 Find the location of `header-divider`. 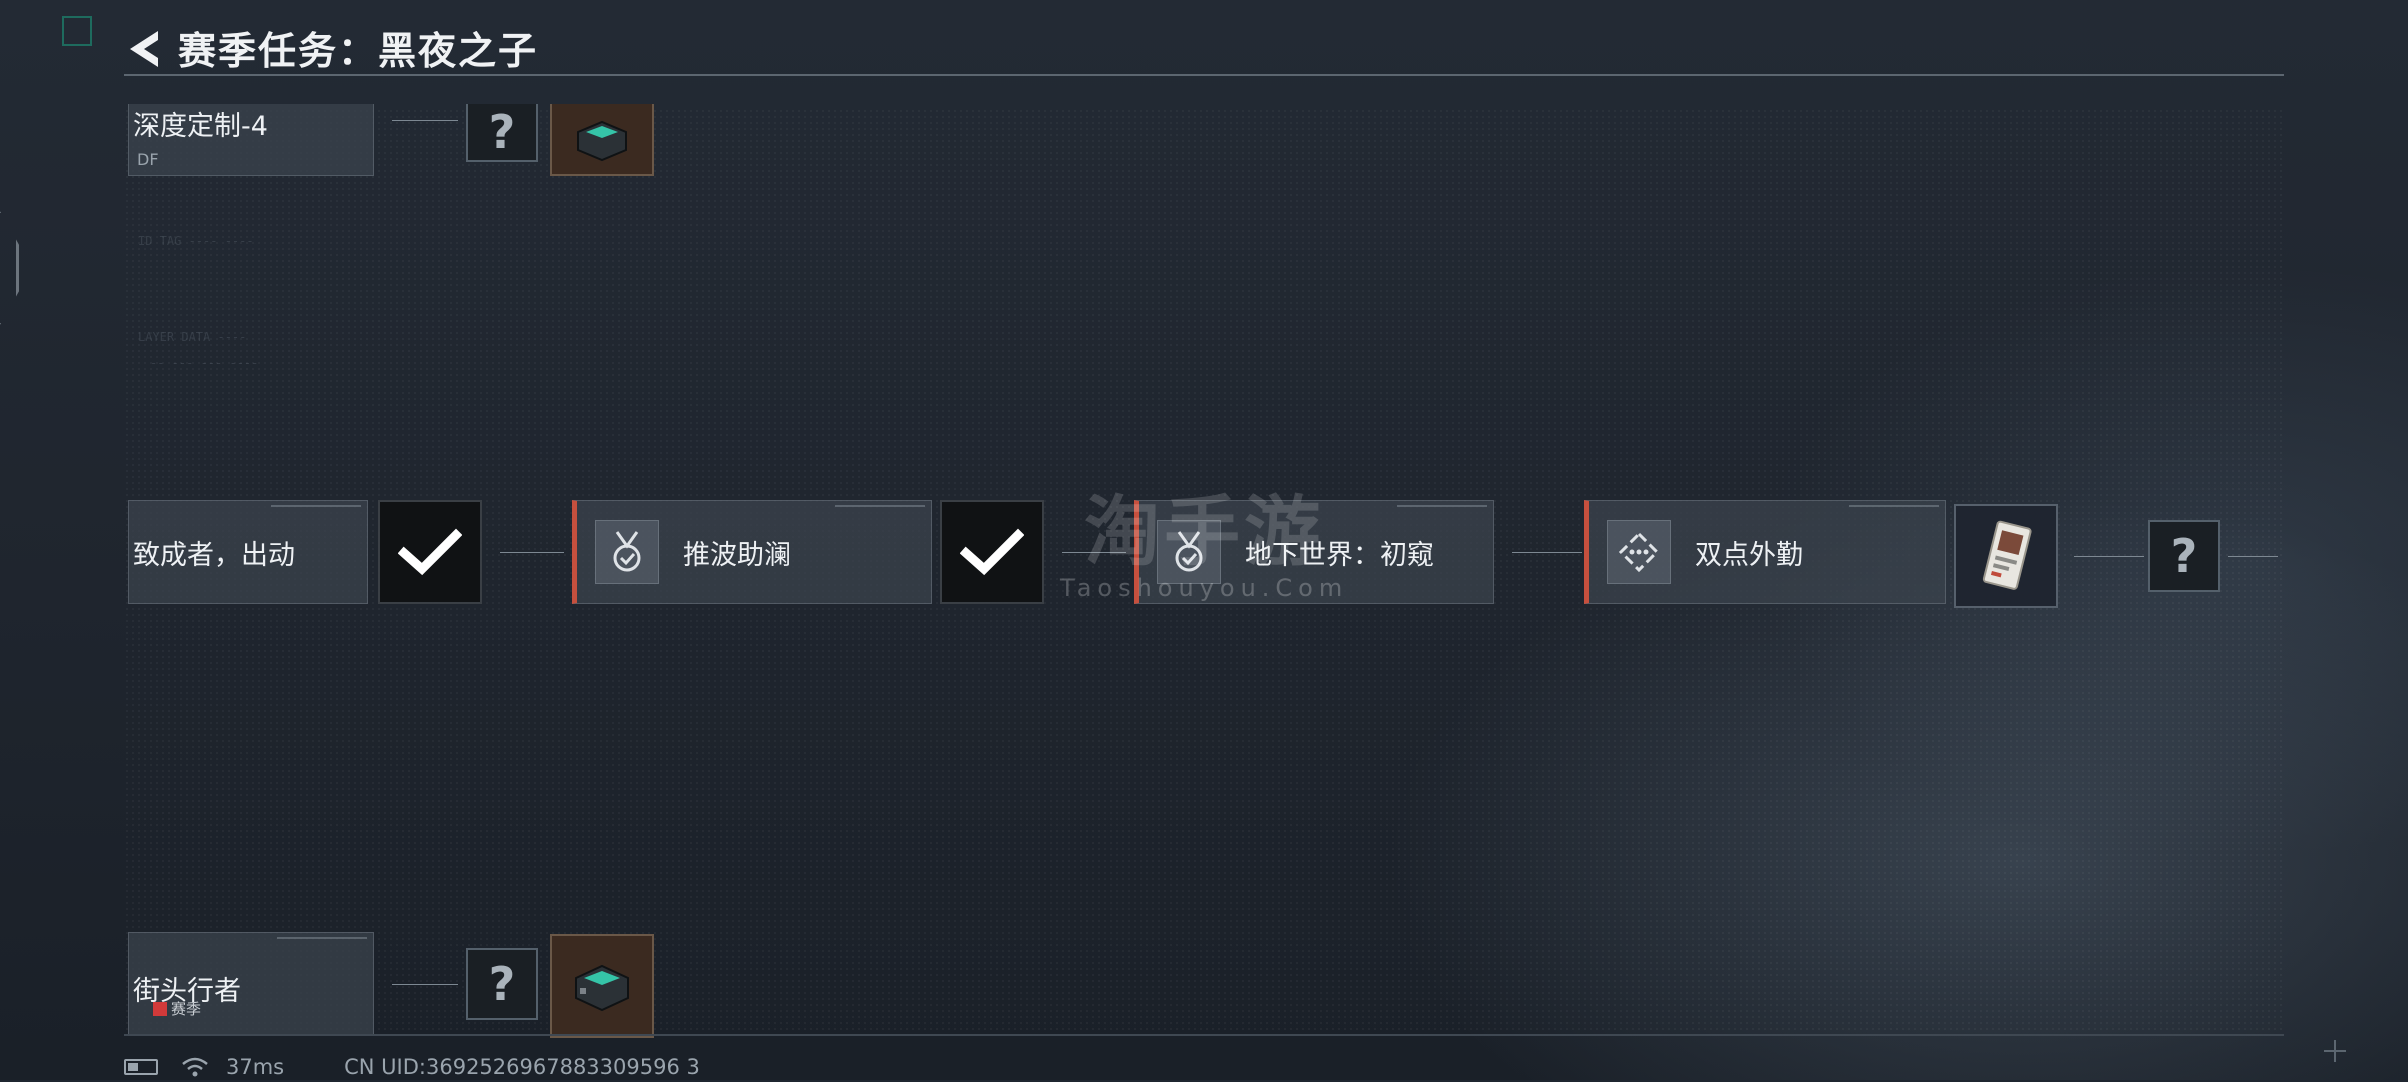

header-divider is located at coordinates (1204, 75).